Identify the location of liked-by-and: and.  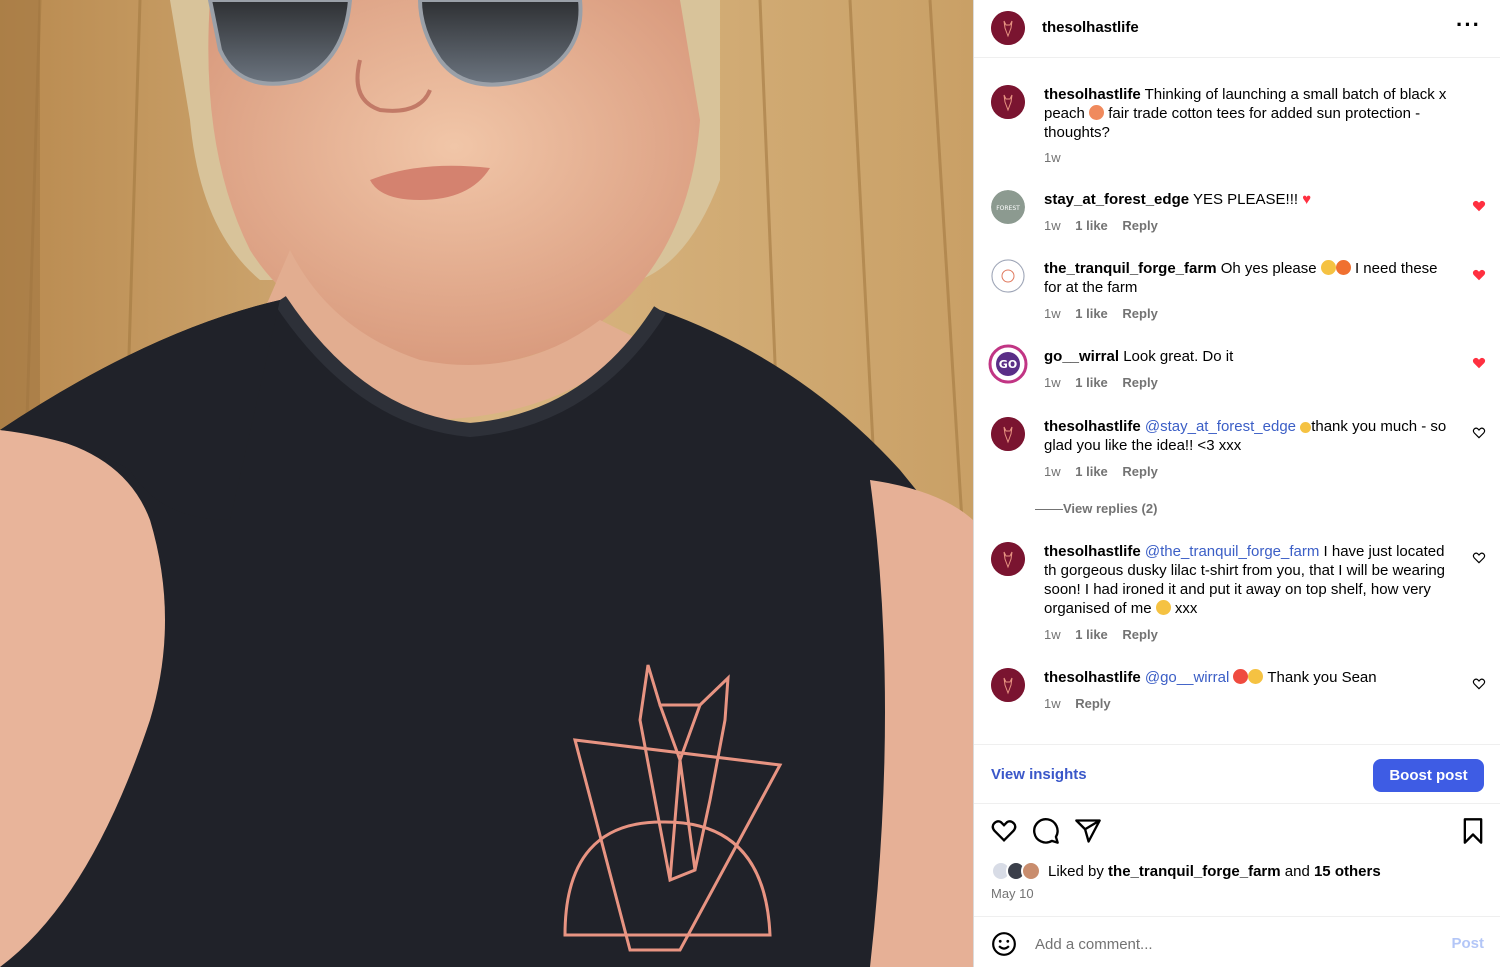
(1297, 871).